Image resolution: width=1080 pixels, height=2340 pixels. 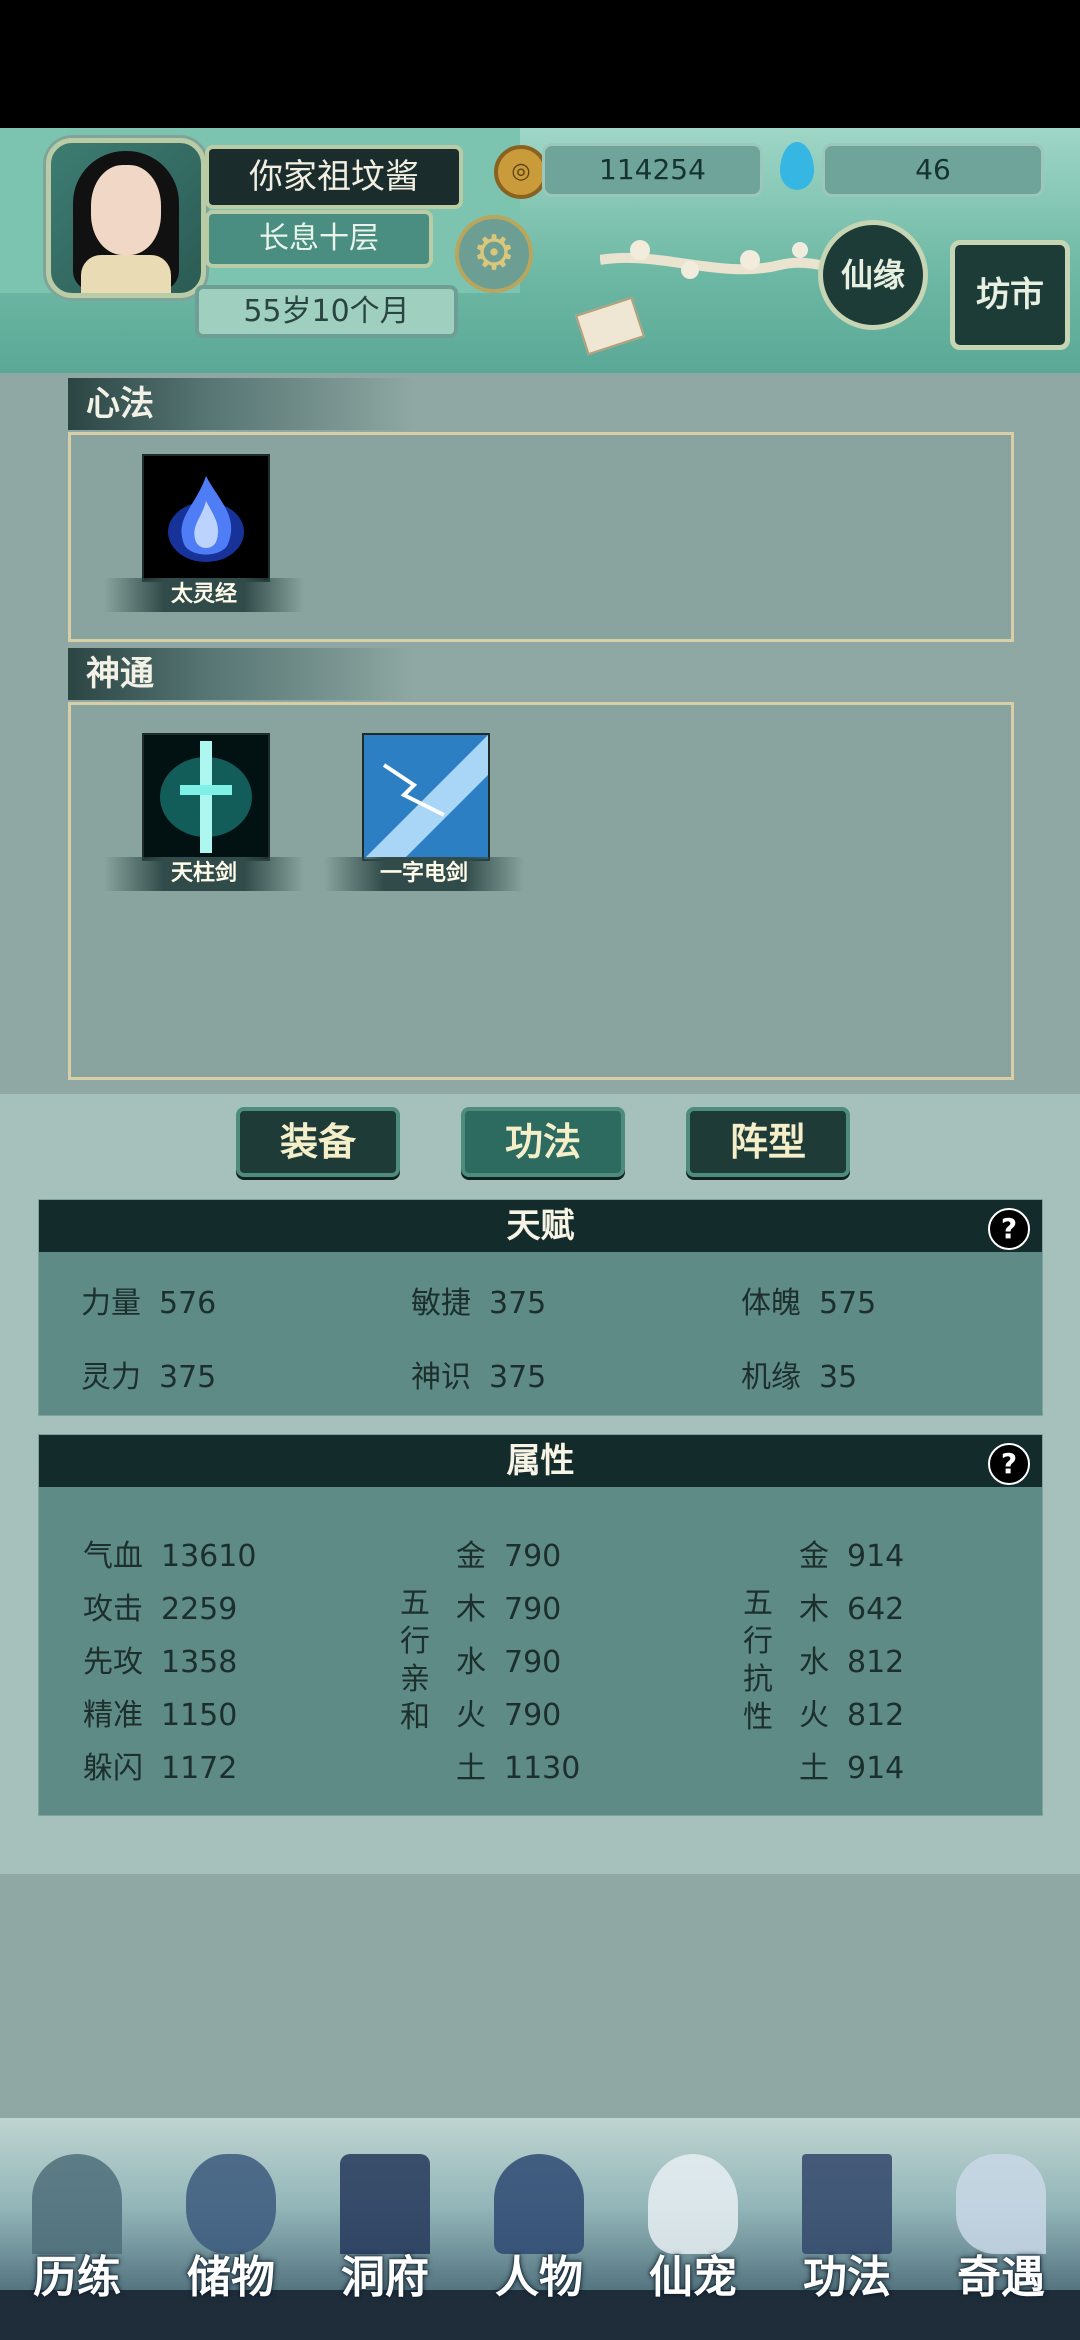 I want to click on stat-label: 敏捷, so click(x=441, y=1303).